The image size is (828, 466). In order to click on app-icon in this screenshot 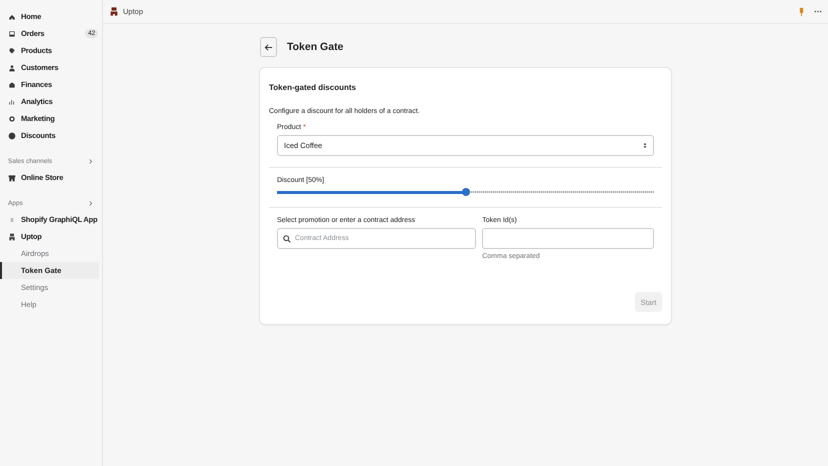, I will do `click(12, 220)`.